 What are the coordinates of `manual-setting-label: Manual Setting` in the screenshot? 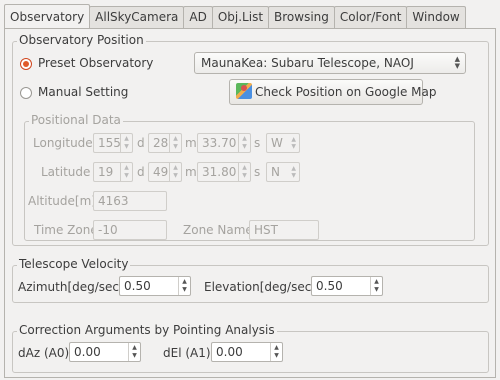 It's located at (83, 92).